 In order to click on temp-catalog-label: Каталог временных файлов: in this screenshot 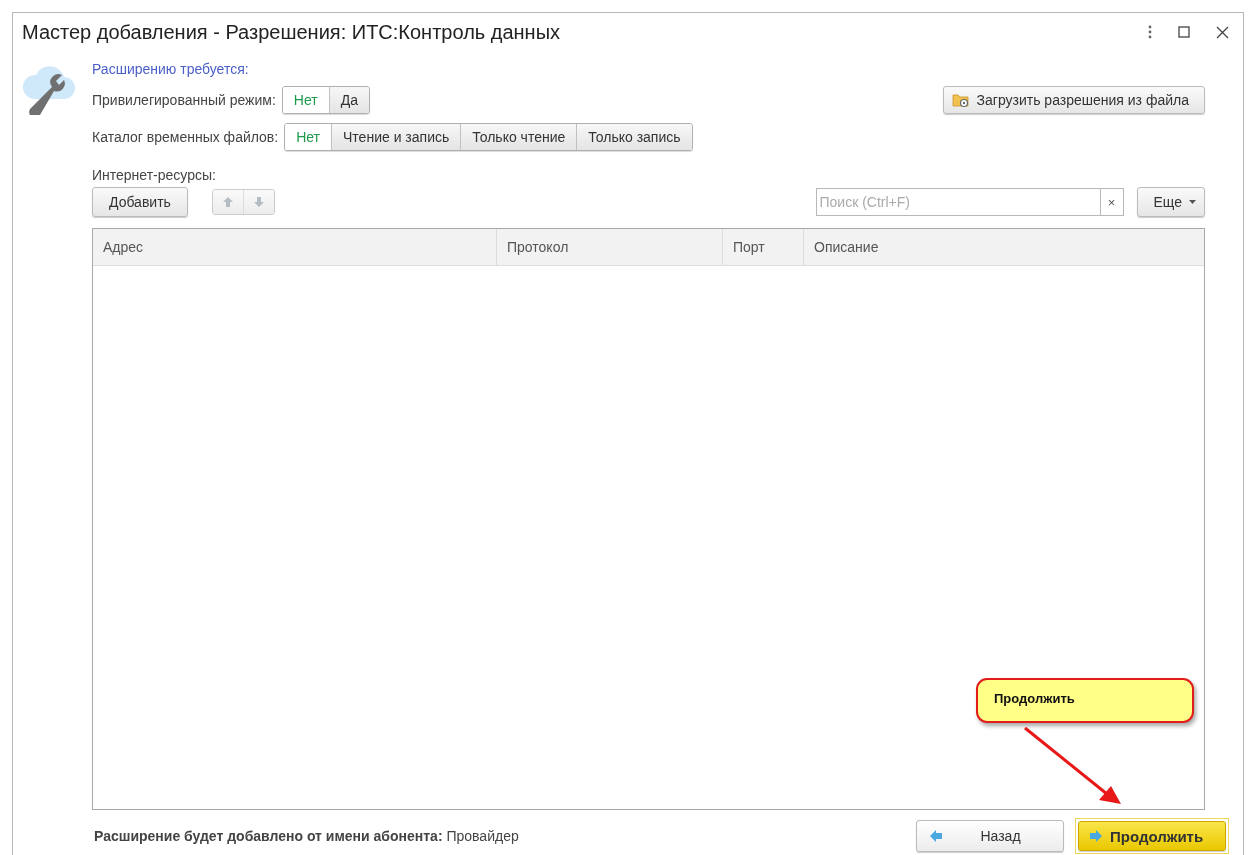, I will do `click(185, 137)`.